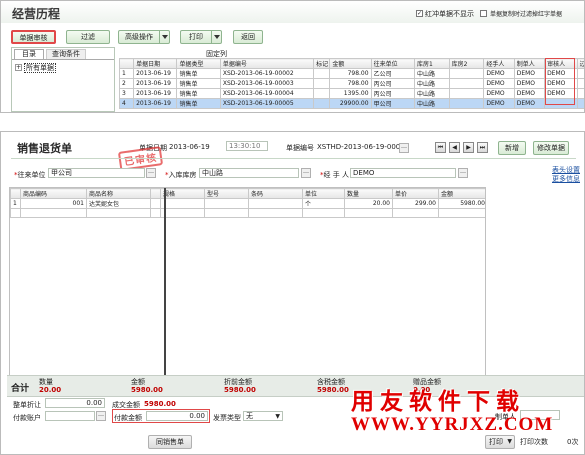 The width and height of the screenshot is (585, 455). What do you see at coordinates (529, 63) in the screenshot?
I see `history-column-header: 制单人` at bounding box center [529, 63].